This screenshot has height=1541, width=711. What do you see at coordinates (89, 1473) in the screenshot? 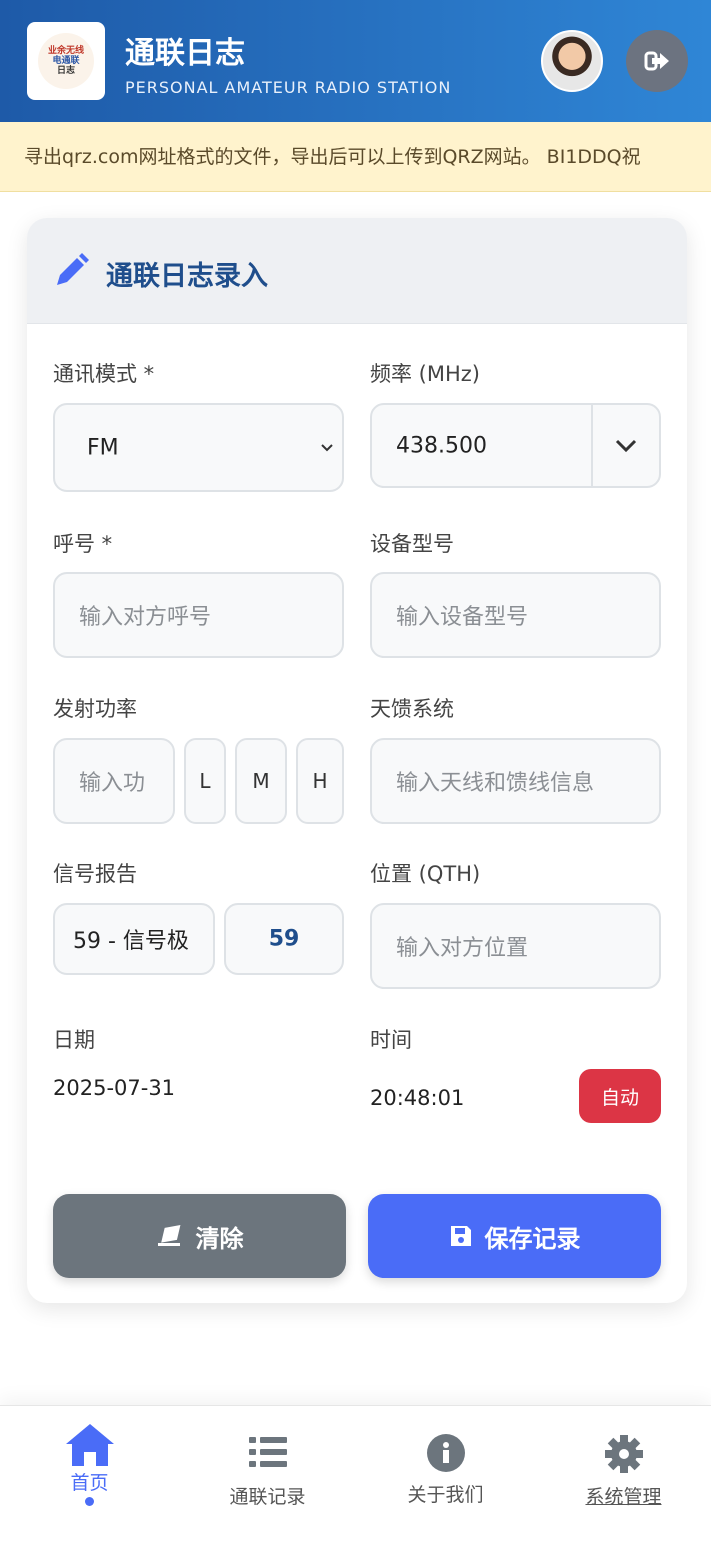
I see `nav-home: 首页` at bounding box center [89, 1473].